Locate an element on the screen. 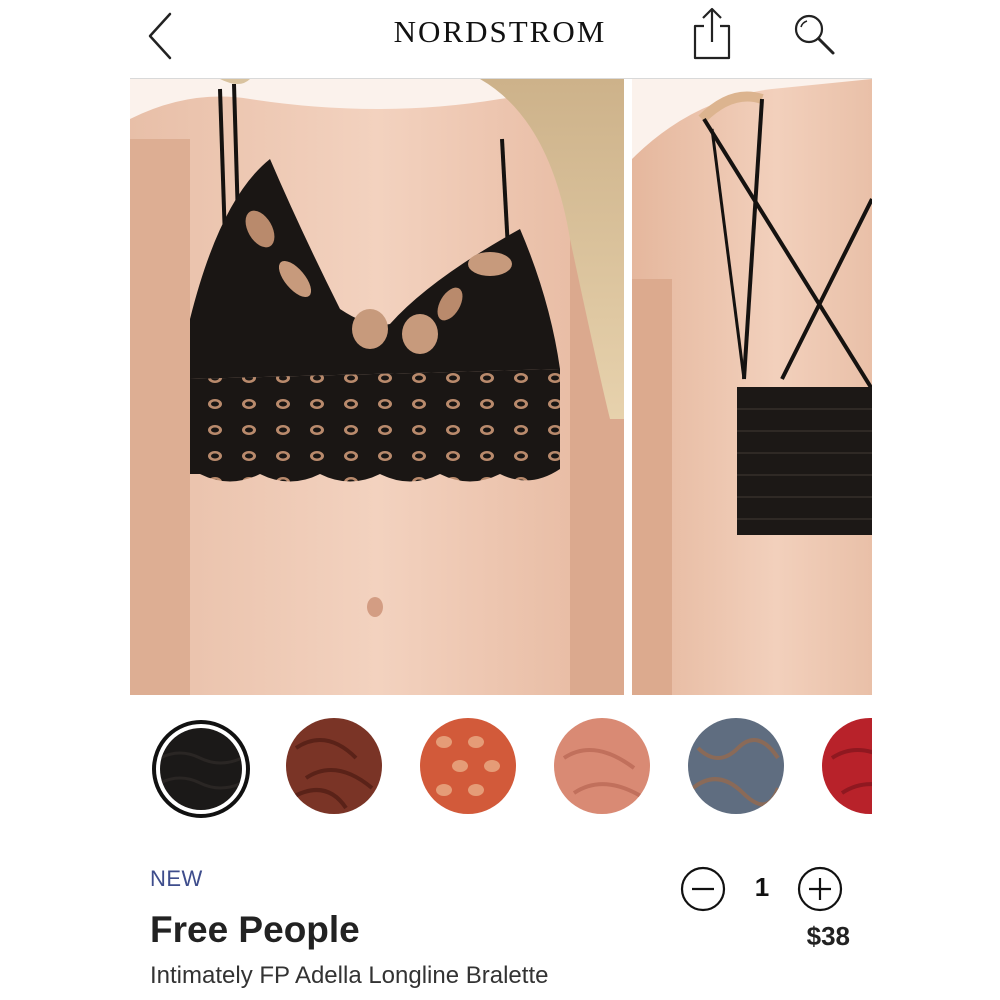 Image resolution: width=1000 pixels, height=1000 pixels. product-price: $38 is located at coordinates (828, 936).